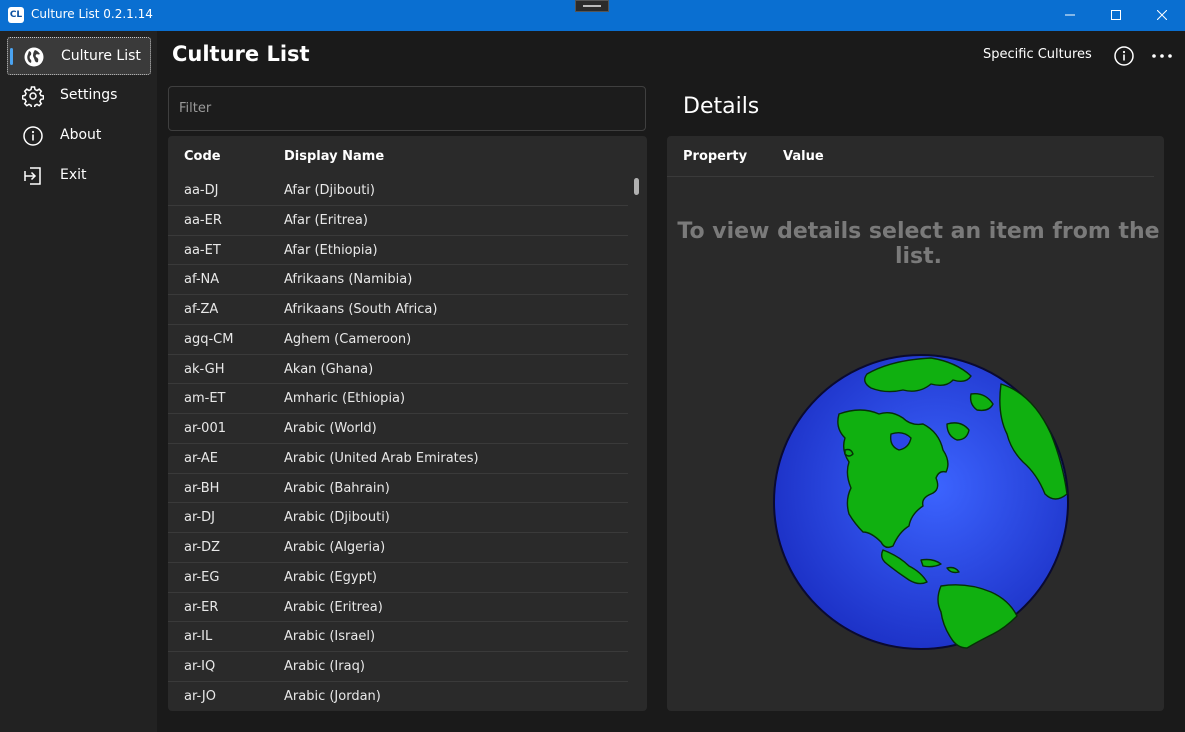 The width and height of the screenshot is (1185, 732). What do you see at coordinates (721, 106) in the screenshot?
I see `details-title: Details` at bounding box center [721, 106].